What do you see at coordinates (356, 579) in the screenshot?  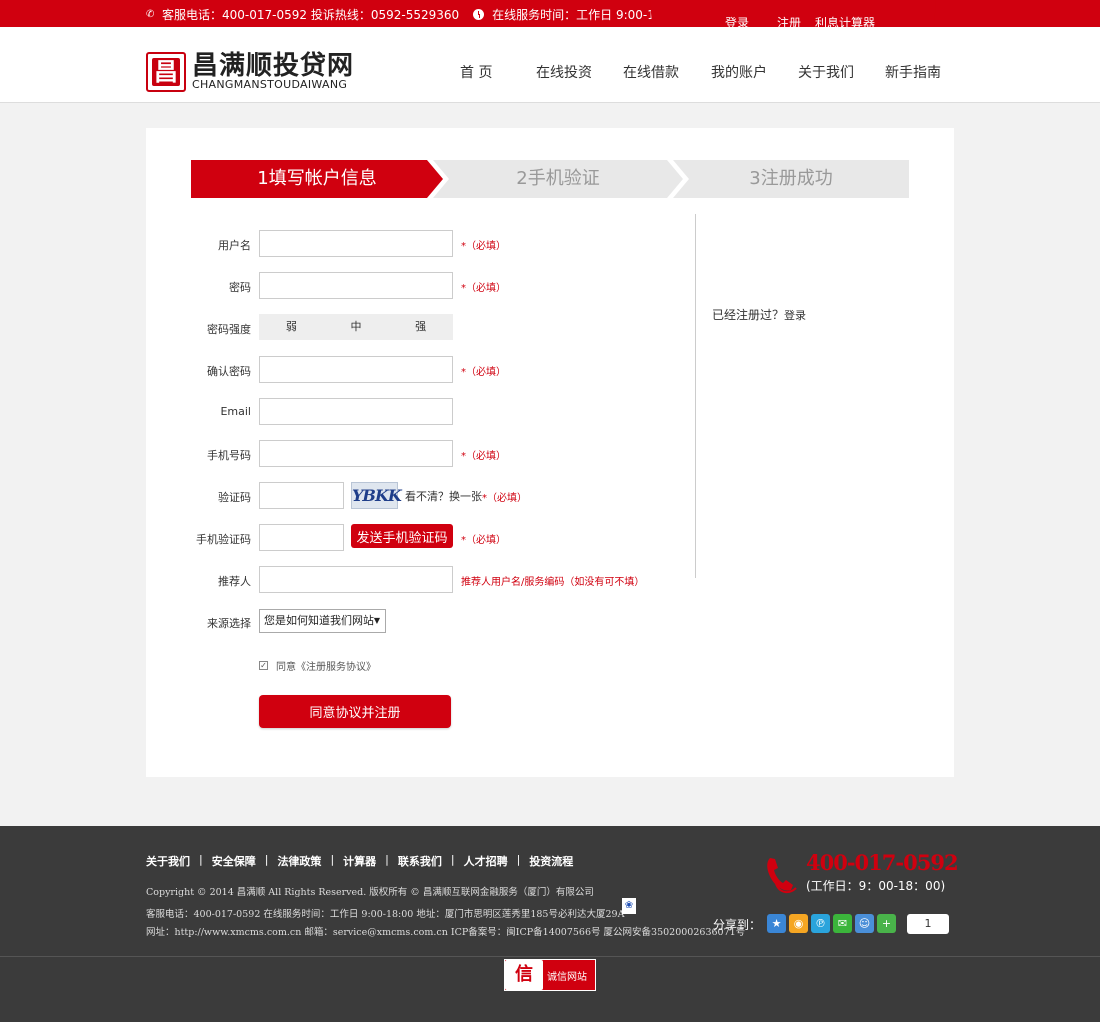 I see `referrer-input` at bounding box center [356, 579].